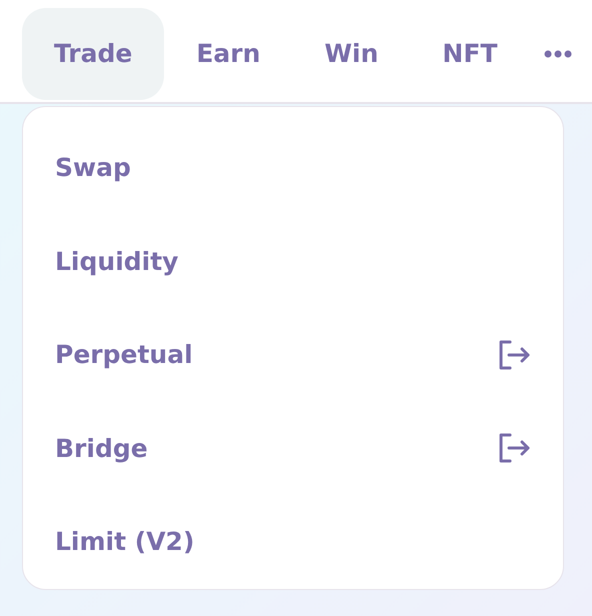 The image size is (592, 616). Describe the element at coordinates (558, 54) in the screenshot. I see `more-icon` at that location.